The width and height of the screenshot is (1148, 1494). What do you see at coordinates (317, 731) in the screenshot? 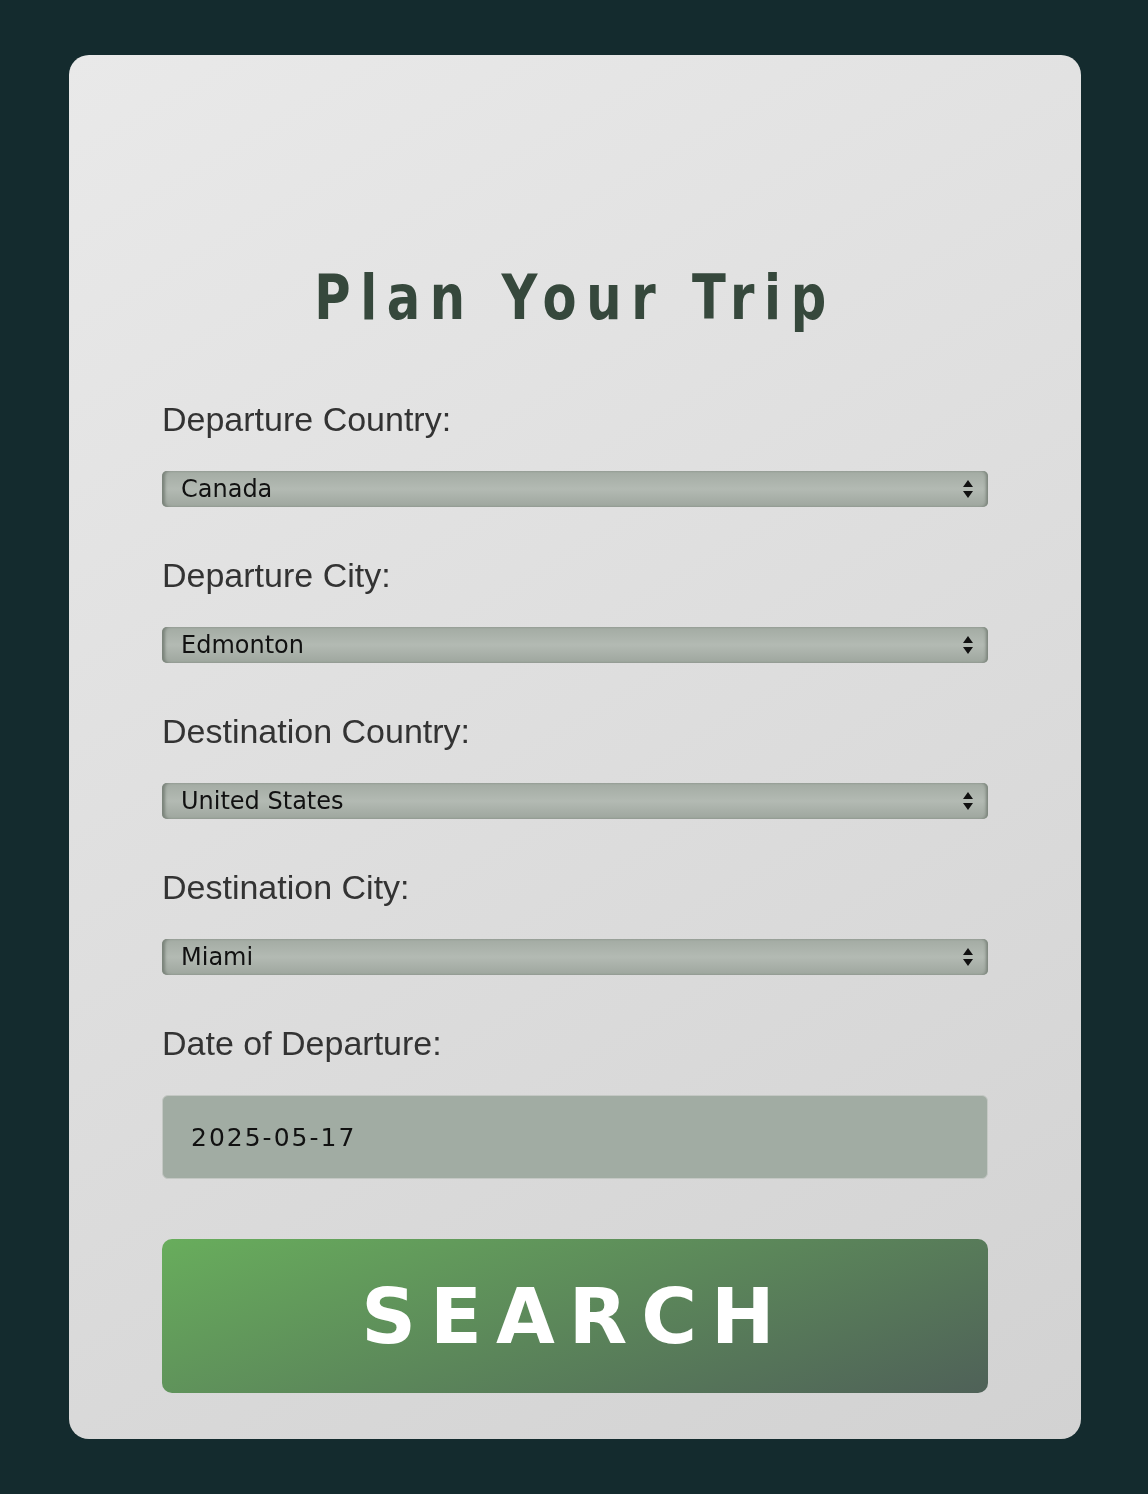
I see `field-label: Destination Country:` at bounding box center [317, 731].